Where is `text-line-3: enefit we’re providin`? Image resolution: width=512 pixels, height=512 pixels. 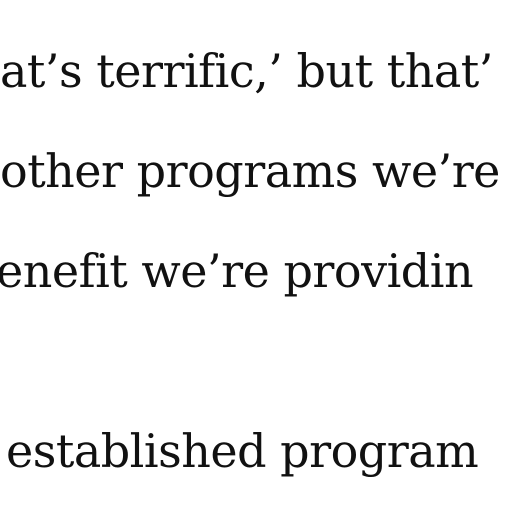
text-line-3: enefit we’re providin is located at coordinates (237, 271).